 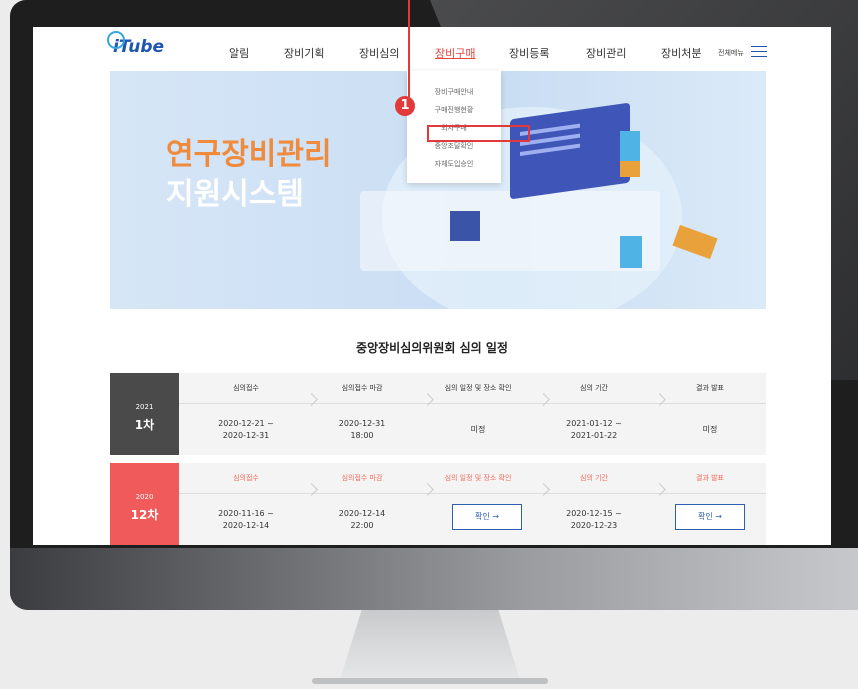 I want to click on row-round: 1차, so click(x=144, y=425).